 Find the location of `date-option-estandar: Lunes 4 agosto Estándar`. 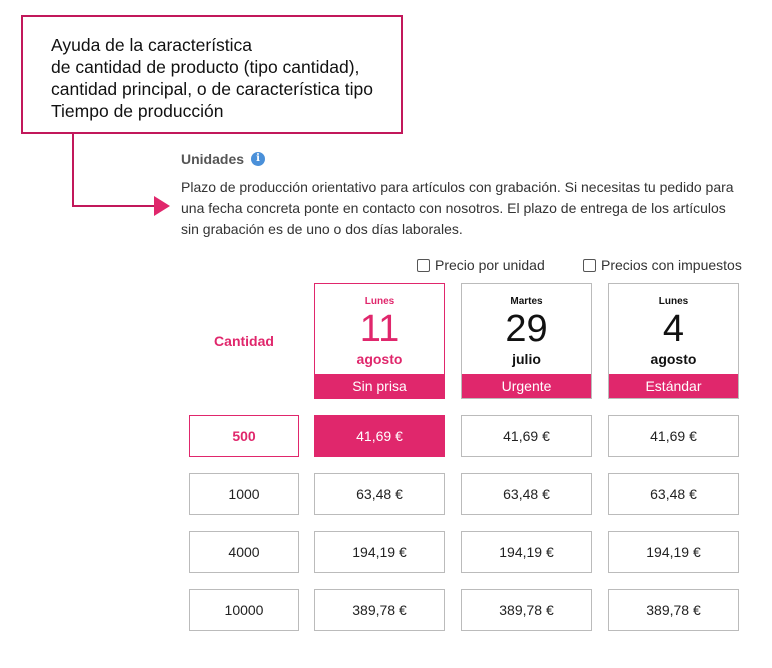

date-option-estandar: Lunes 4 agosto Estándar is located at coordinates (673, 341).